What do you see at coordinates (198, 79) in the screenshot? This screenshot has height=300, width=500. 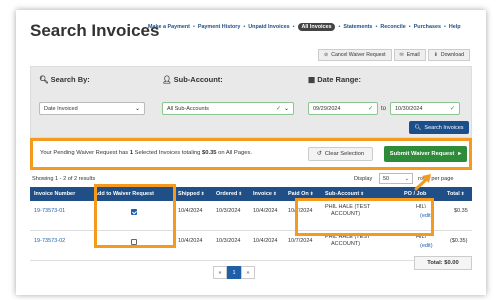 I see `sub-account-text: Sub-Account:` at bounding box center [198, 79].